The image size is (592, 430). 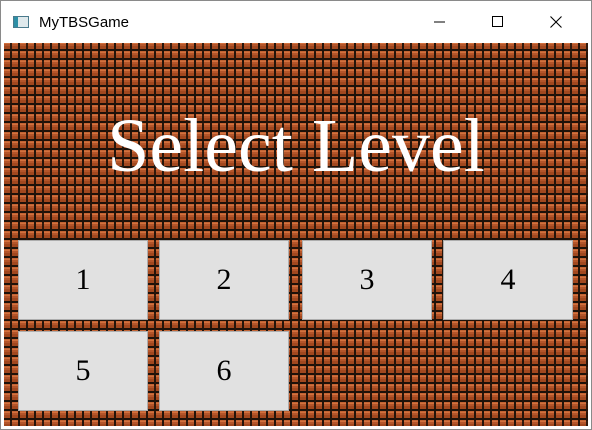 I want to click on maximize-icon, so click(x=497, y=21).